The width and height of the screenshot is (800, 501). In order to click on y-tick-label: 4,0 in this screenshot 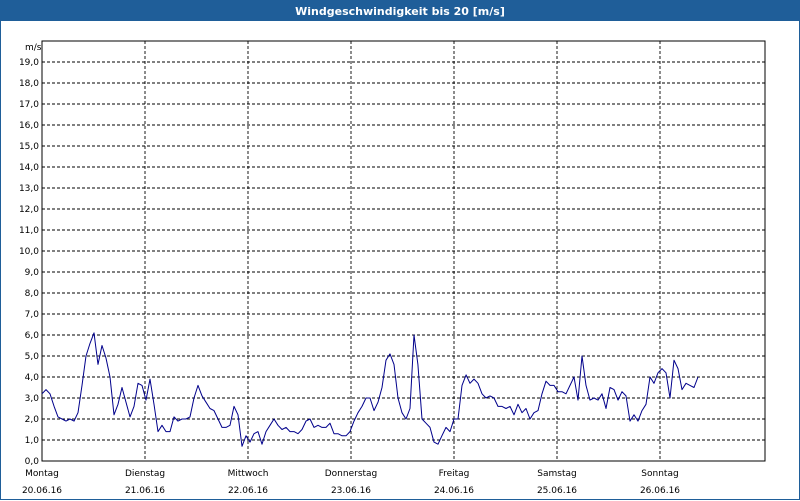, I will do `click(32, 378)`.